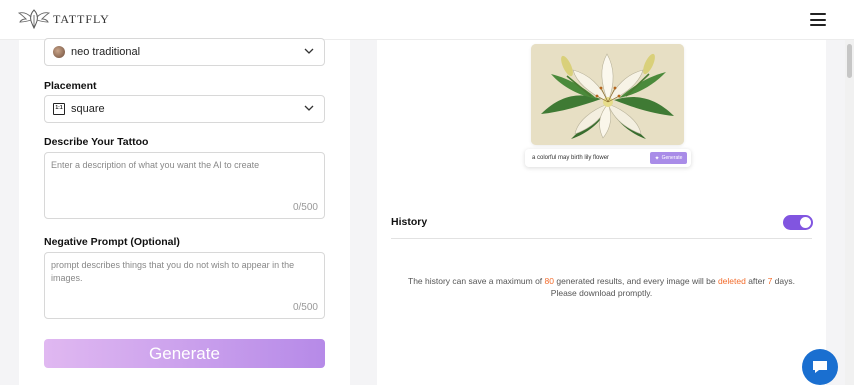  I want to click on history-deleted-word: deleted, so click(731, 281).